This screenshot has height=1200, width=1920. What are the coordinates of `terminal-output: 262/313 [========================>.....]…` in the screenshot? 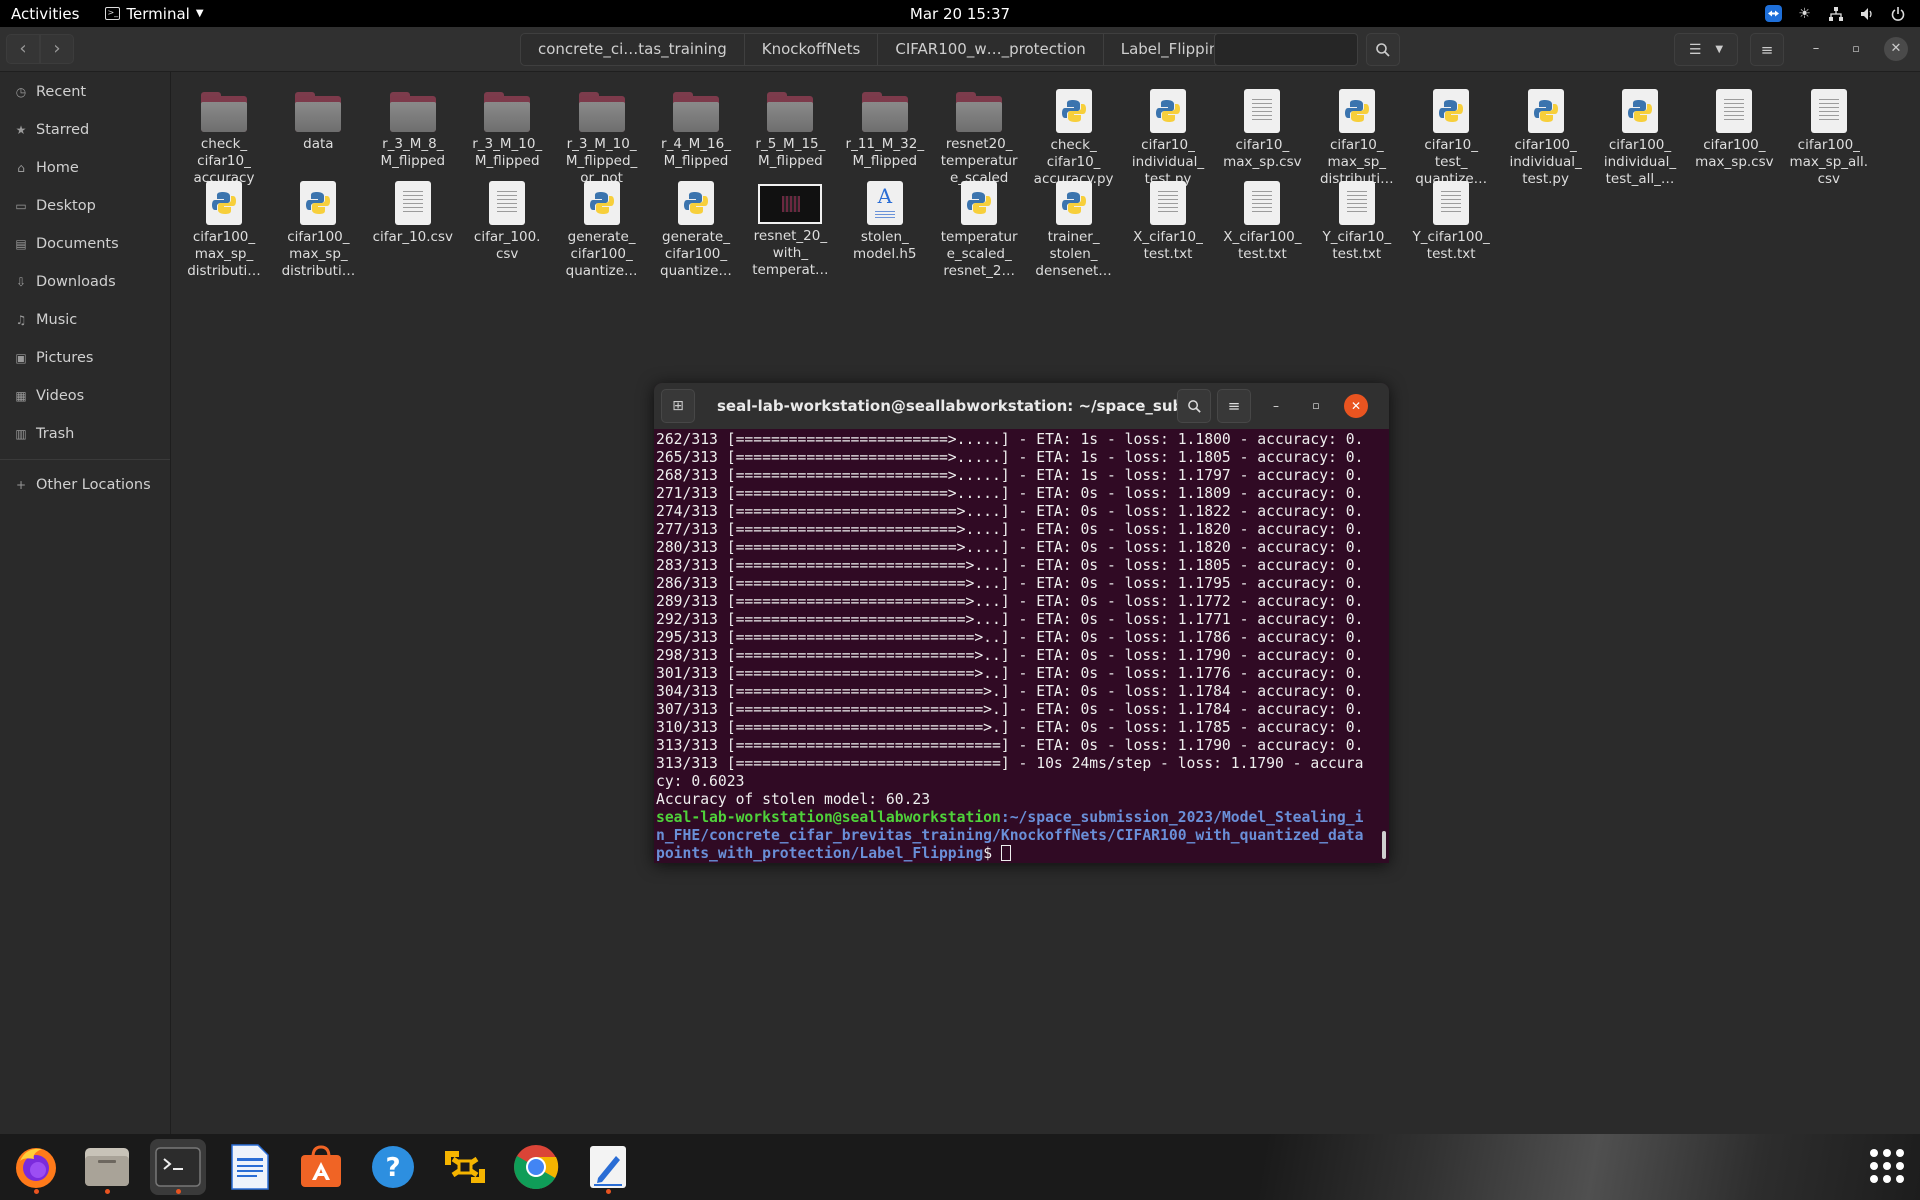 It's located at (1021, 646).